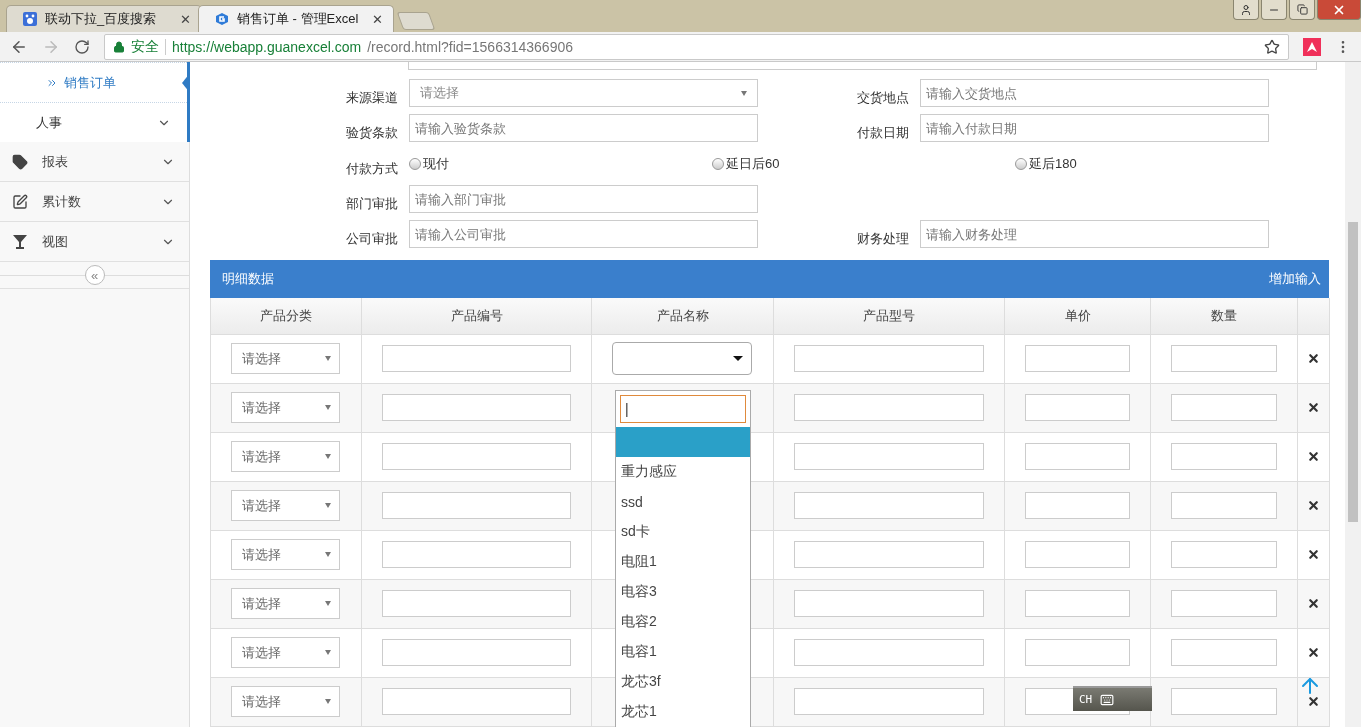  I want to click on field-label: 付款日期, so click(882, 133).